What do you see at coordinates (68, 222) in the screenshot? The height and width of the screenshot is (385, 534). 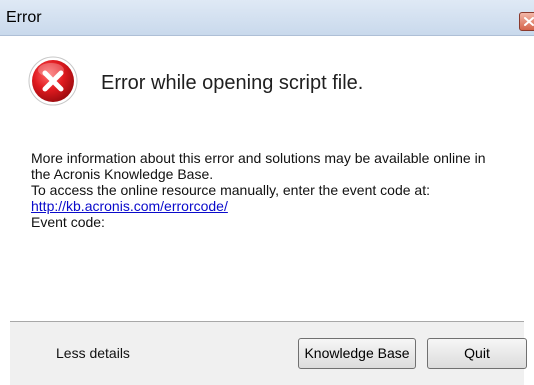 I see `event-code-label: Event code:` at bounding box center [68, 222].